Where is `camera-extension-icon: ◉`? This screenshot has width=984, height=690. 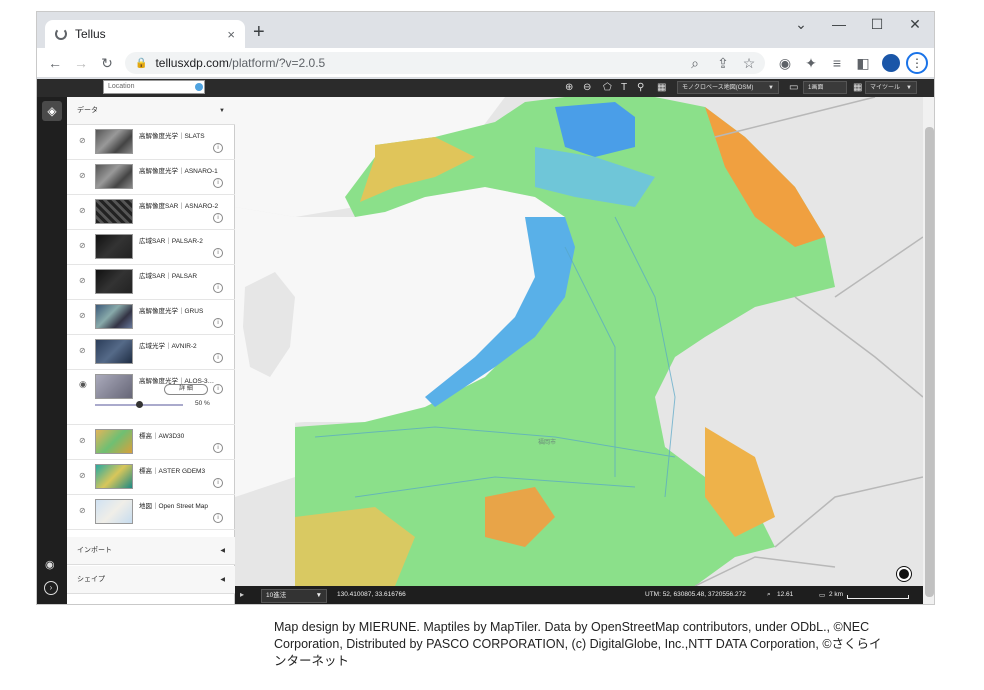
camera-extension-icon: ◉ is located at coordinates (785, 63).